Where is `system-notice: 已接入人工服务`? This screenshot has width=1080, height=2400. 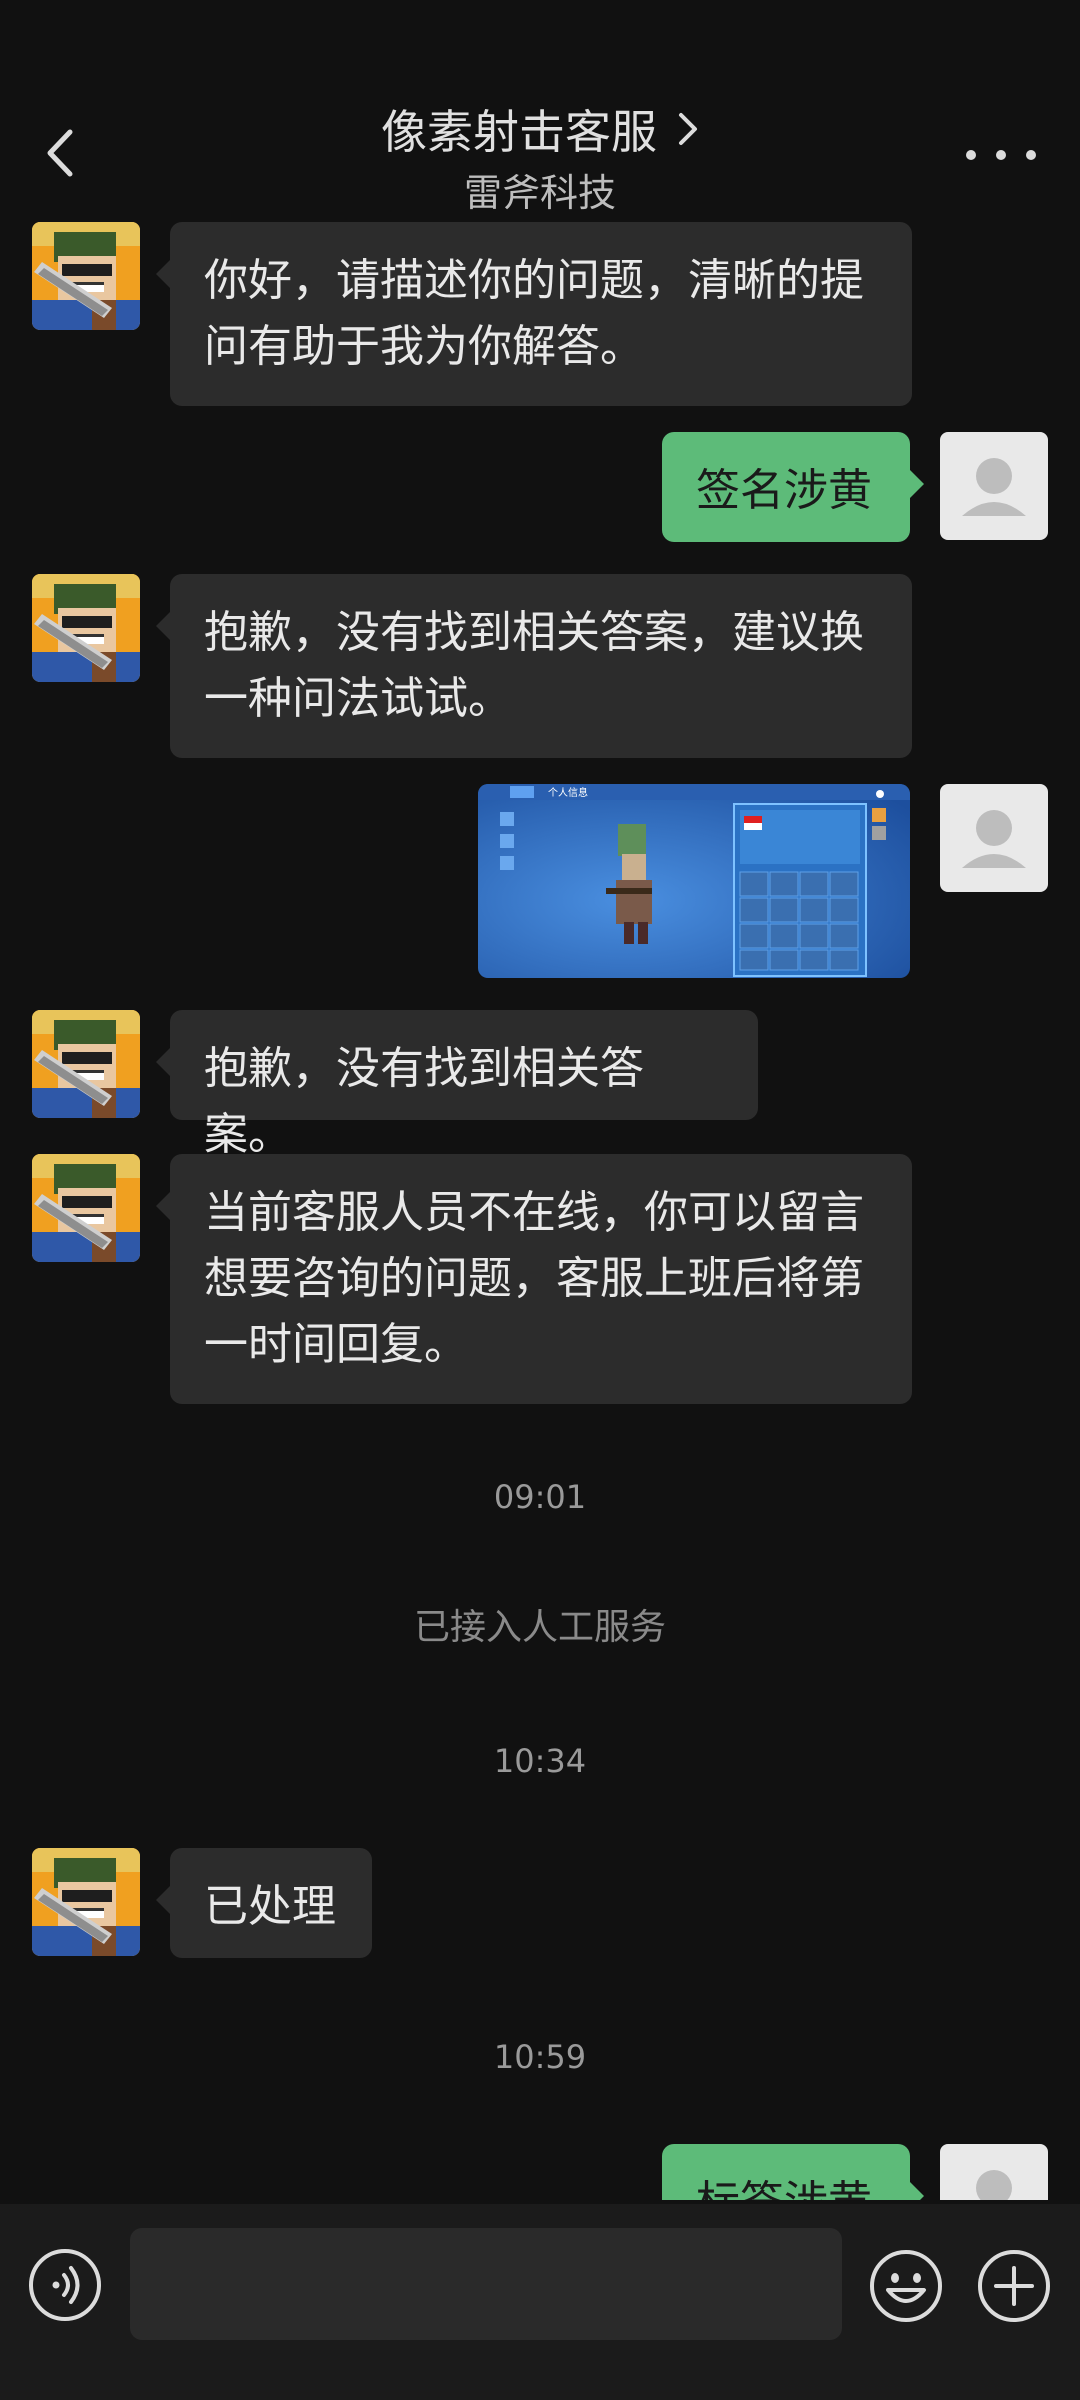
system-notice: 已接入人工服务 is located at coordinates (539, 1627).